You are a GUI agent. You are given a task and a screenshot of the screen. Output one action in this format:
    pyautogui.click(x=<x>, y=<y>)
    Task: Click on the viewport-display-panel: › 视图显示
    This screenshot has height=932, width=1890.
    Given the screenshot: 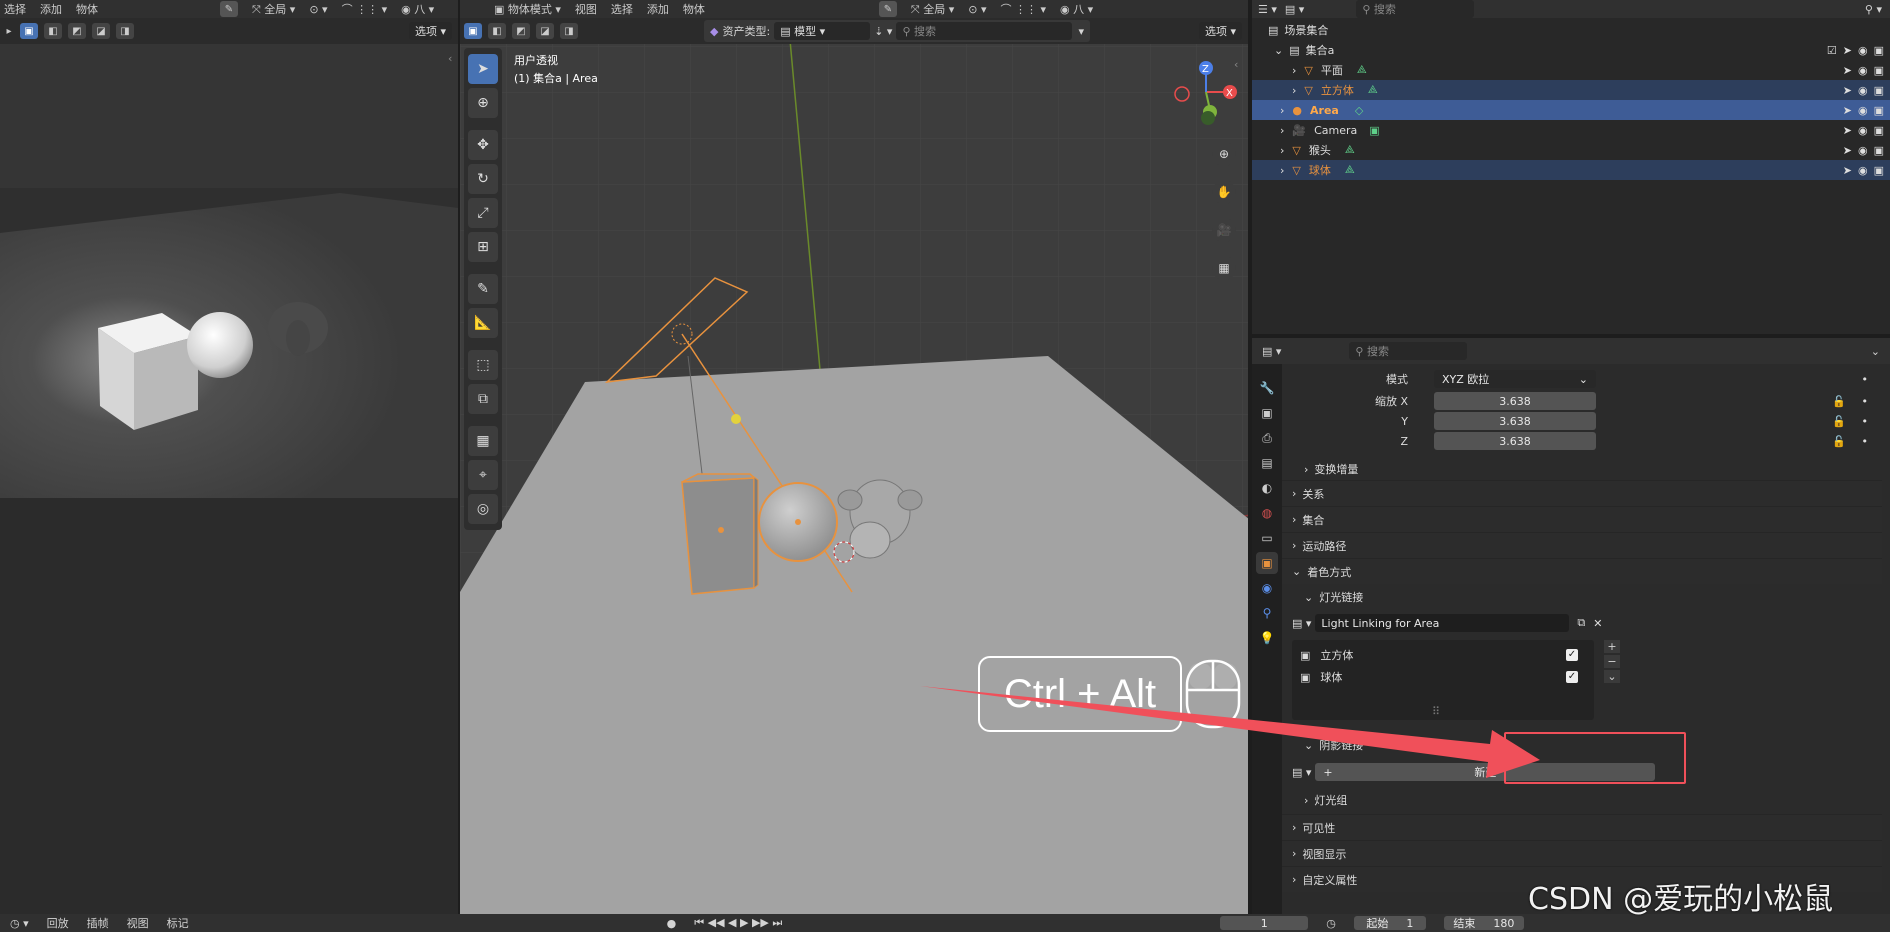 What is the action you would take?
    pyautogui.click(x=1582, y=853)
    